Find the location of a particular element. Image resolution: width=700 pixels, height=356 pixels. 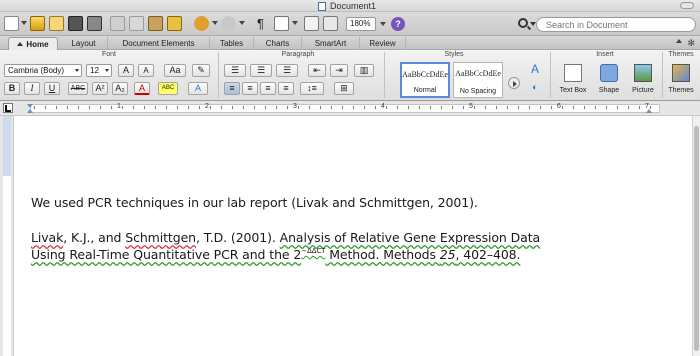

subscript-button: A₂ is located at coordinates (120, 88).